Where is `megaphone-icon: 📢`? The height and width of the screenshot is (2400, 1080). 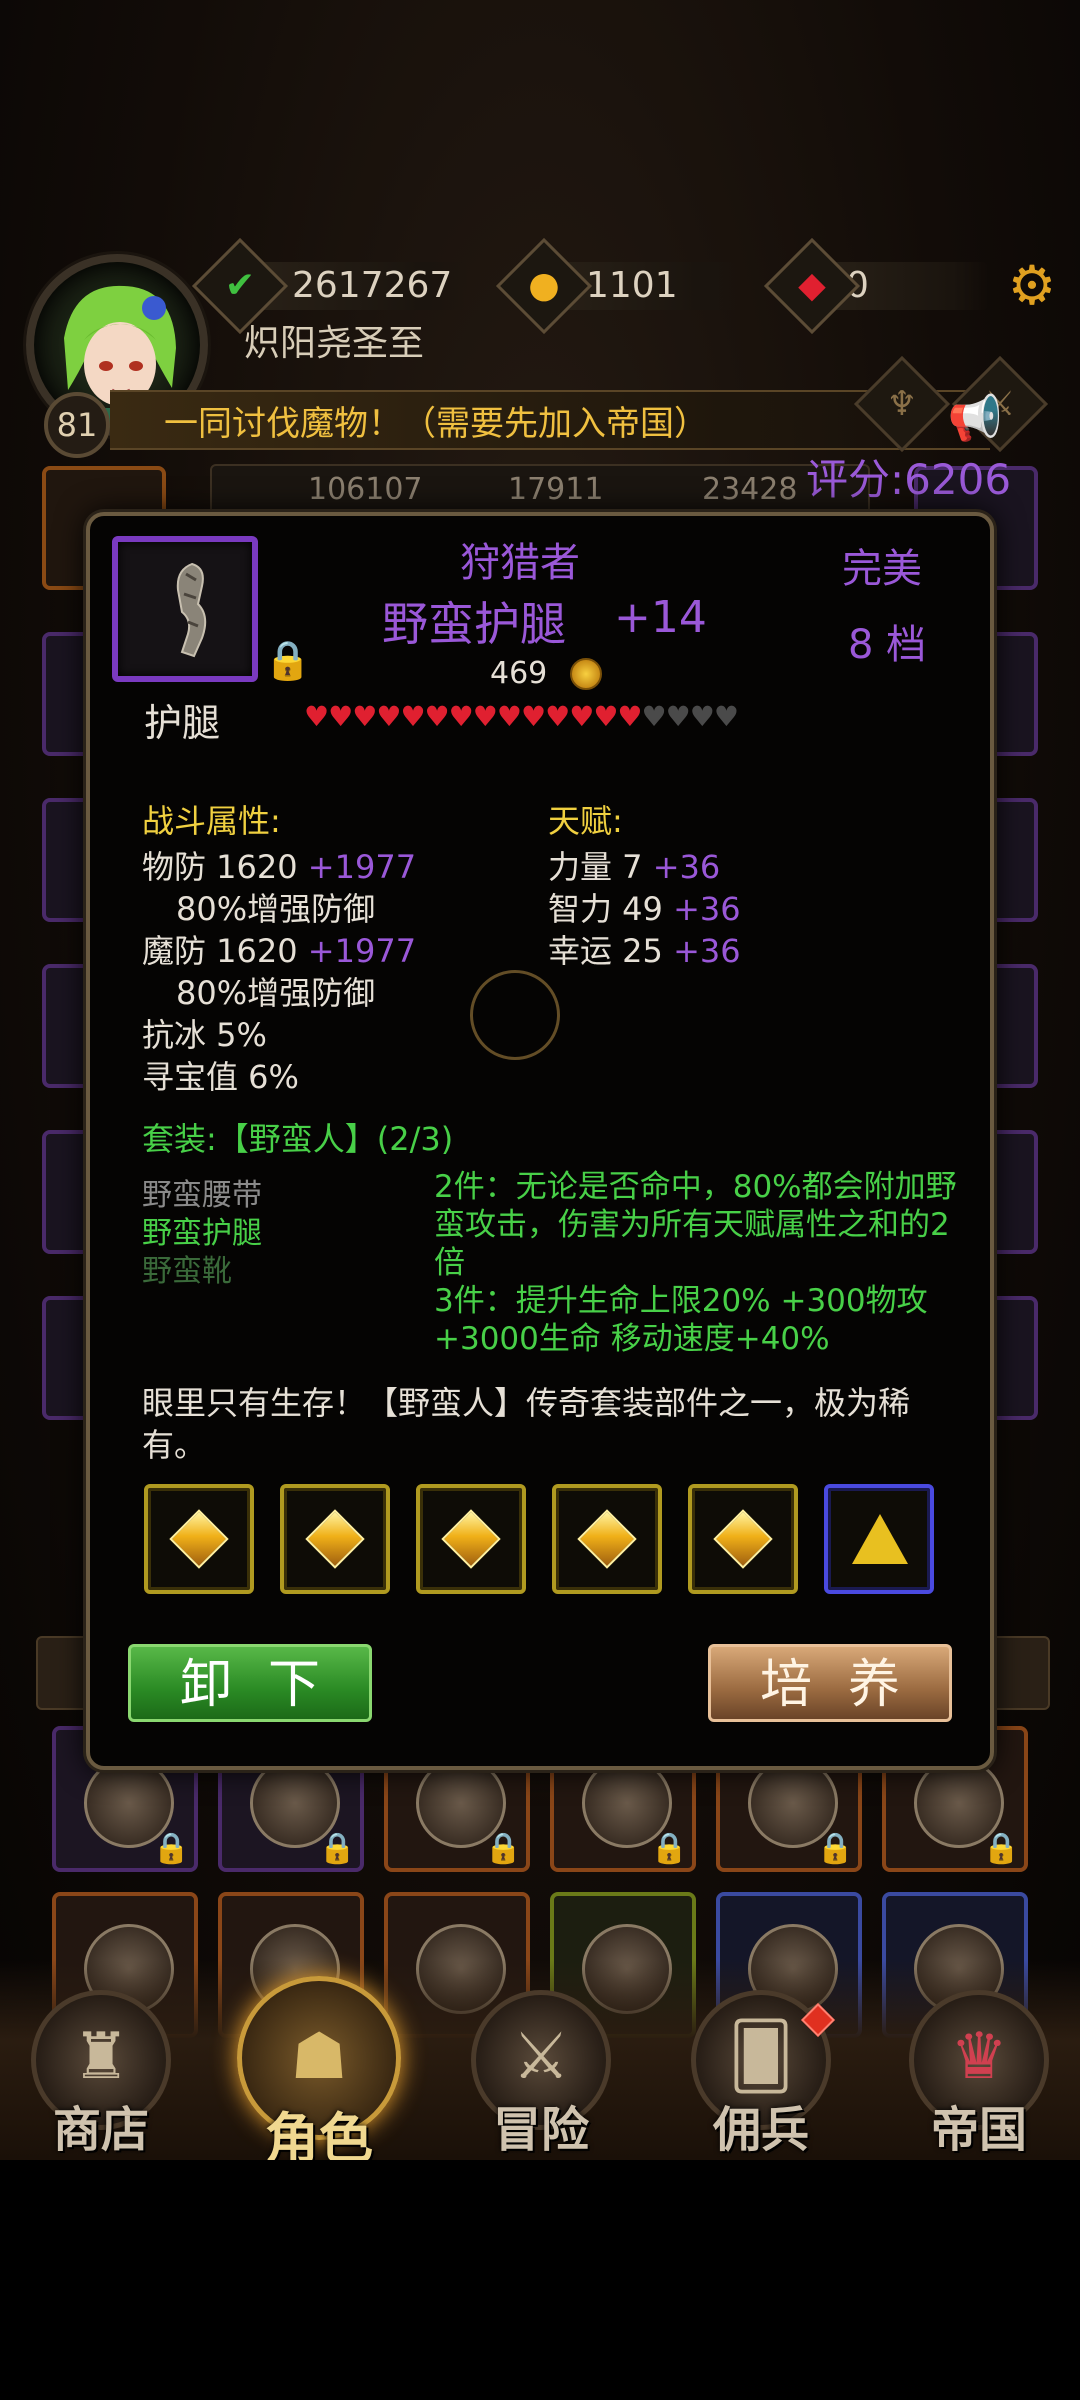 megaphone-icon: 📢 is located at coordinates (975, 419).